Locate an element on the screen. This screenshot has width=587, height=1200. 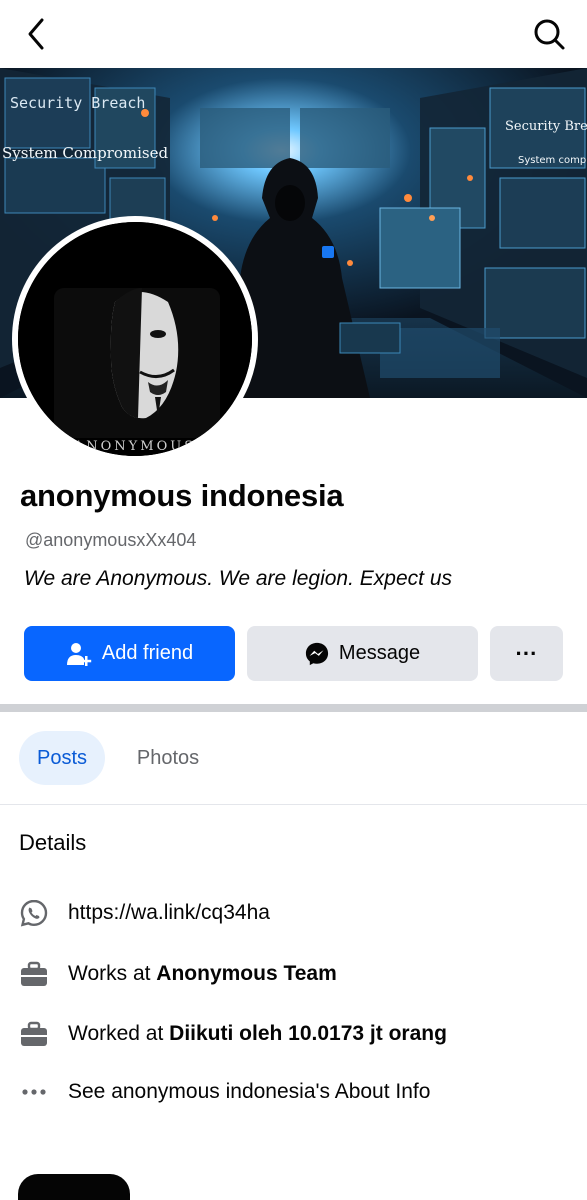
avatar: ANONYMOUS is located at coordinates (135, 339).